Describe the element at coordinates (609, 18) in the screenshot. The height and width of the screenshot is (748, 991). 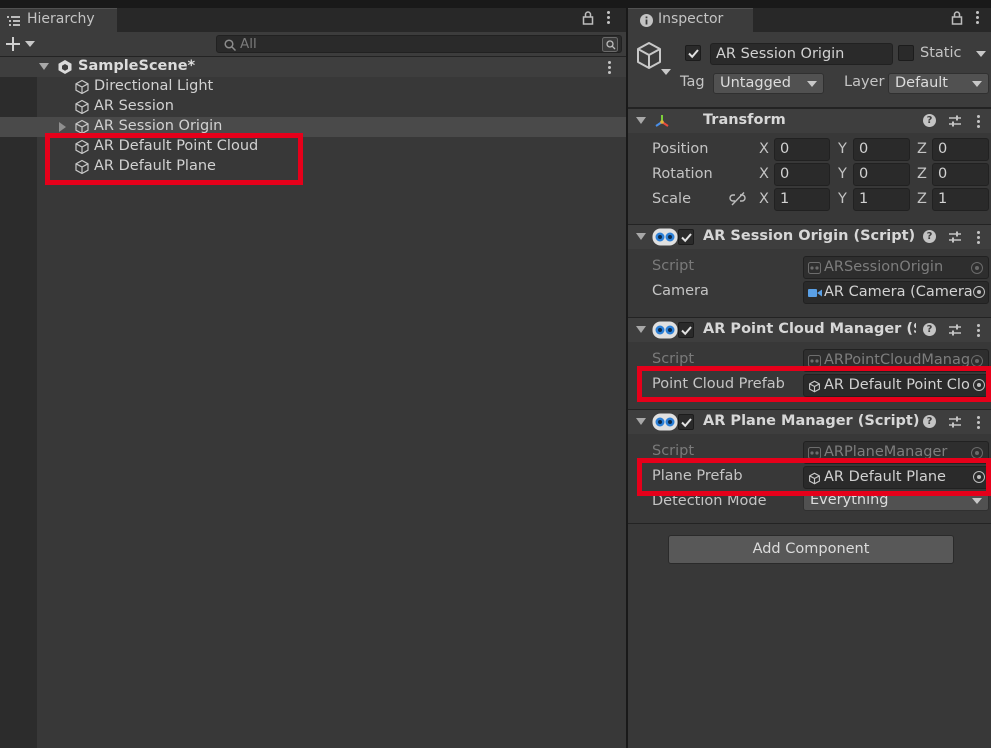
I see `hierarchy-menu-icon` at that location.